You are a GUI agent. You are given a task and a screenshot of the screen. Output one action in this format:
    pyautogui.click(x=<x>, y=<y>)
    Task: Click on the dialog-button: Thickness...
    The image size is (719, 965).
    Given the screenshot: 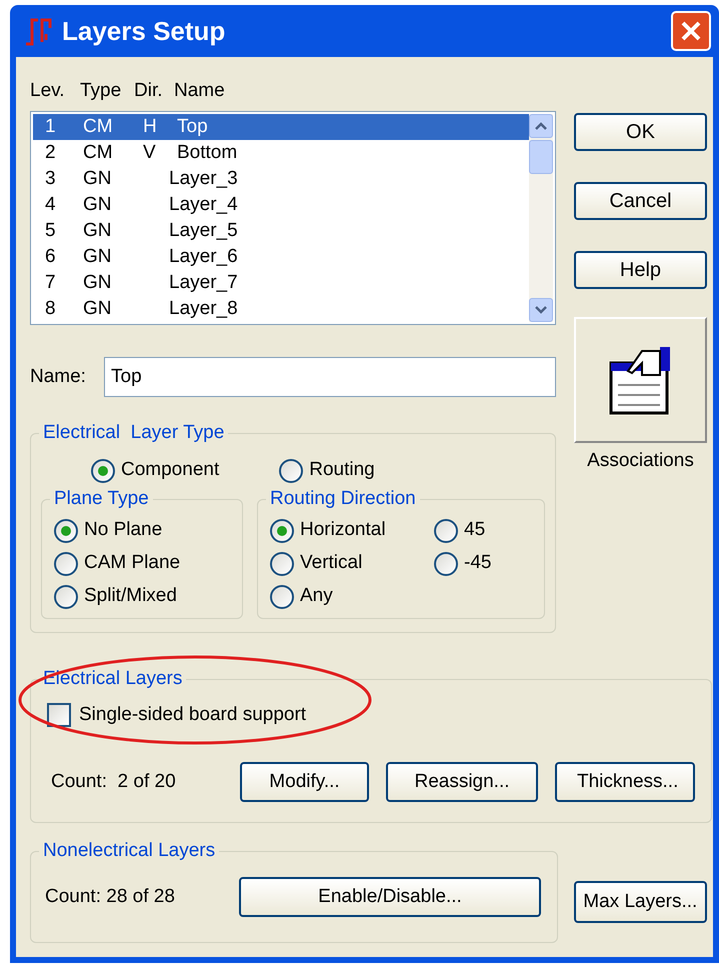 What is the action you would take?
    pyautogui.click(x=625, y=782)
    